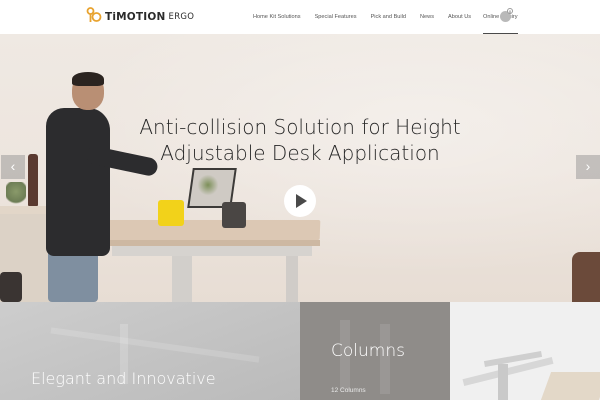 The image size is (600, 400). Describe the element at coordinates (171, 213) in the screenshot. I see `hero-photo-mug` at that location.